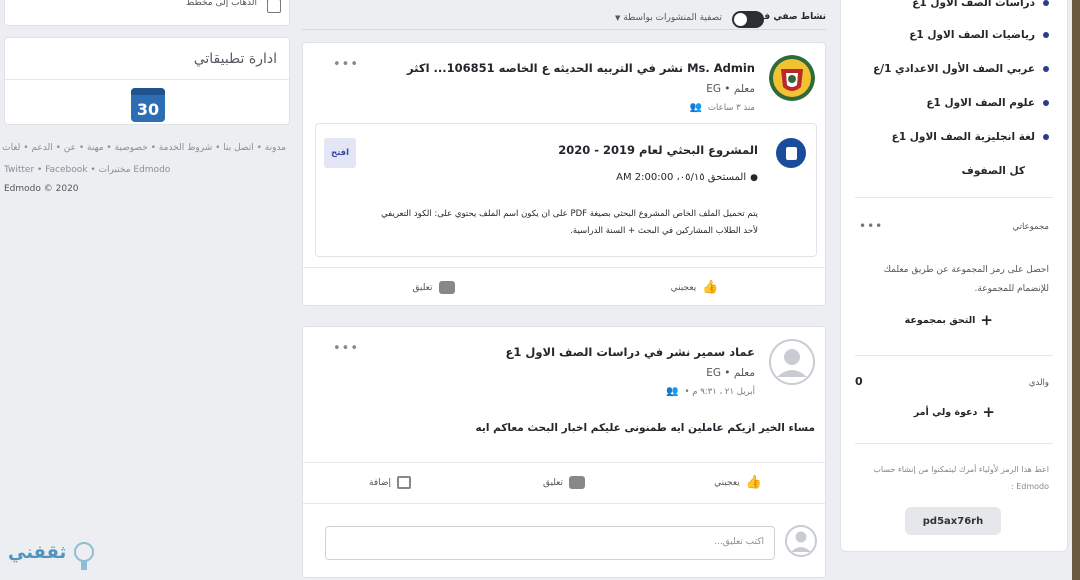 This screenshot has width=1080, height=580. I want to click on class-item-label: عربي الصف الأول الاعدادي 1/ع, so click(954, 69).